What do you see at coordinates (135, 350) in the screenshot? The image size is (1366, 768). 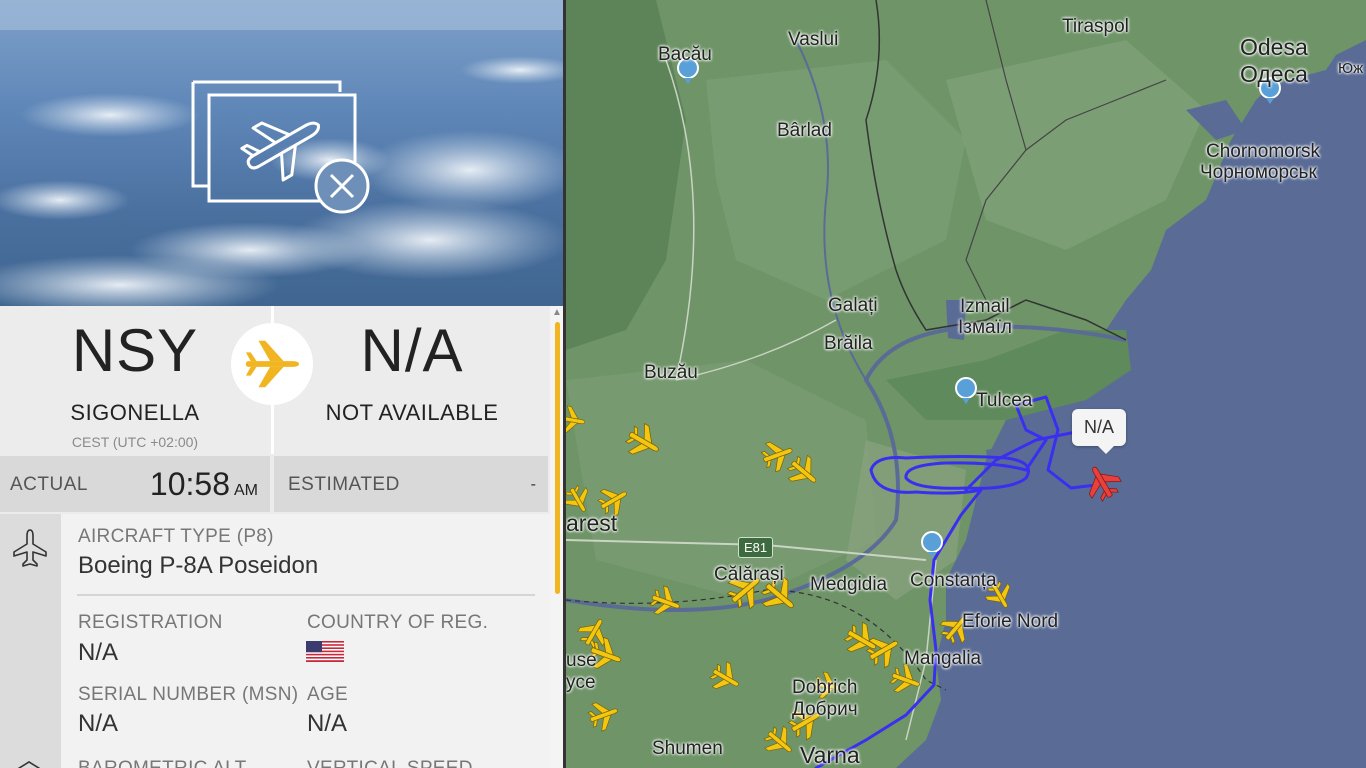 I see `origin-code: NSY` at bounding box center [135, 350].